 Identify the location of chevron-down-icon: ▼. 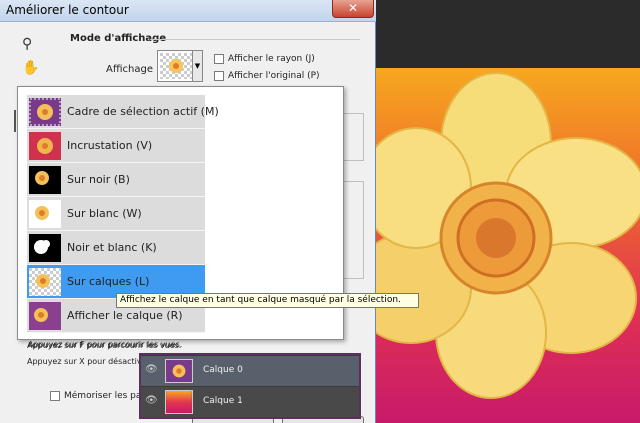
(197, 66).